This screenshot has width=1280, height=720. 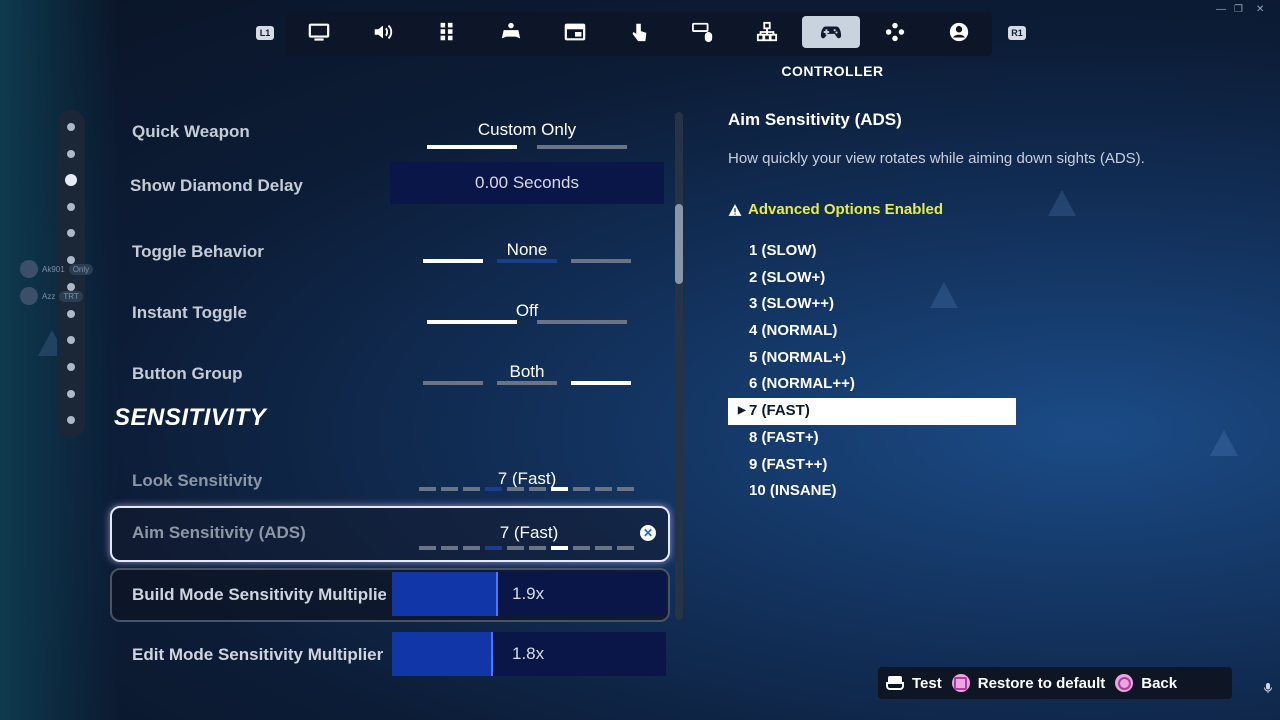 What do you see at coordinates (390, 655) in the screenshot?
I see `setting-edit-mode-multiplier: Edit Mode Sensitivity Multiplier 1.8x` at bounding box center [390, 655].